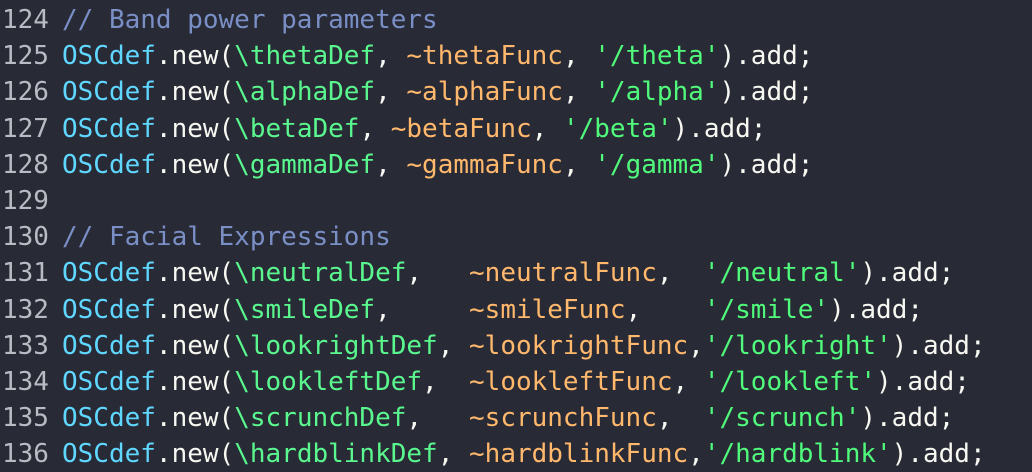  I want to click on line-number: 127, so click(25, 128).